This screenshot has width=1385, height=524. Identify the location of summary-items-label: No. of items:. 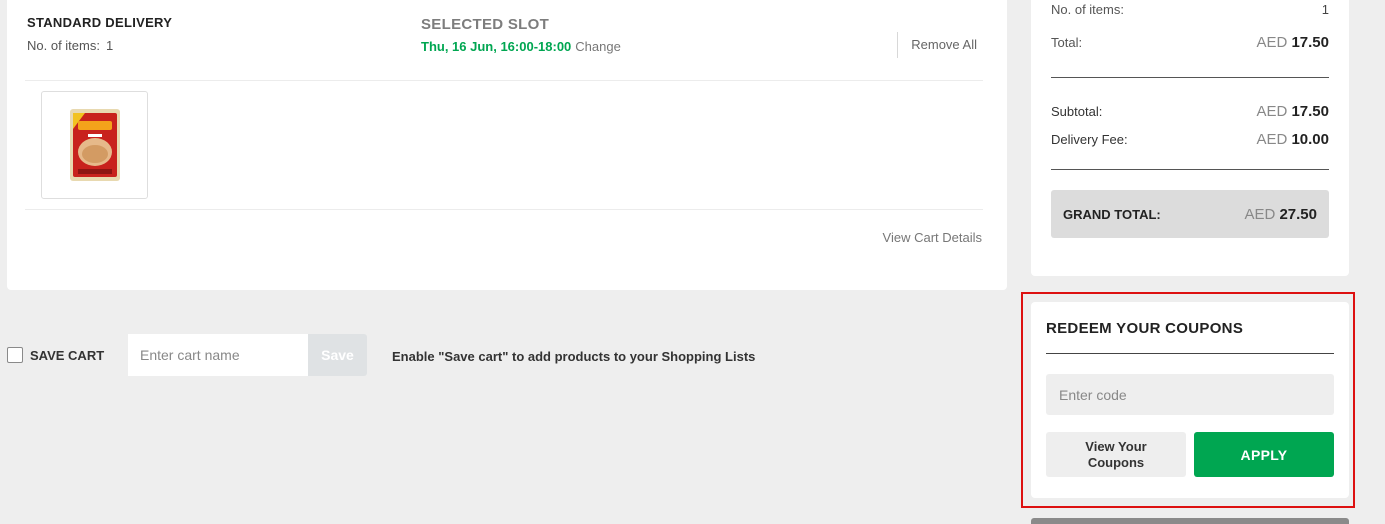
(1087, 9).